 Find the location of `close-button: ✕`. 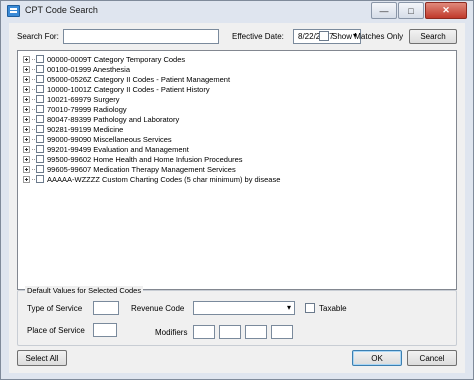

close-button: ✕ is located at coordinates (446, 10).